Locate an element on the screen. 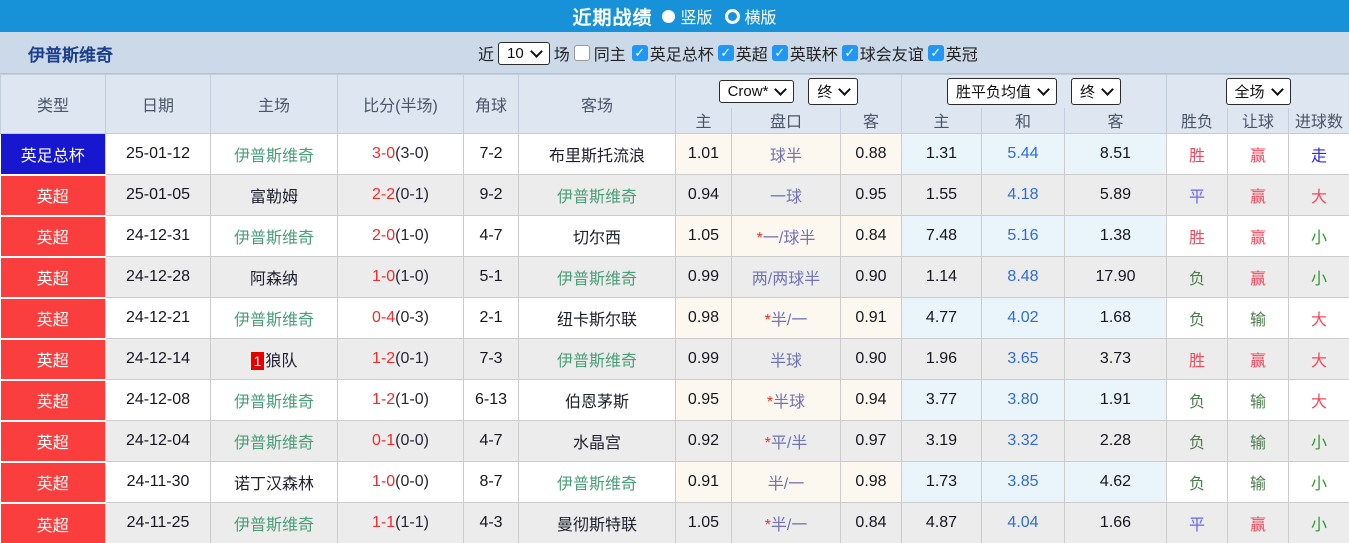  competition-filters: ✓ 英足总杯 ✓ 英超 ✓ 英联杯 ✓ 球会友谊 ✓ 英冠 is located at coordinates (805, 53).